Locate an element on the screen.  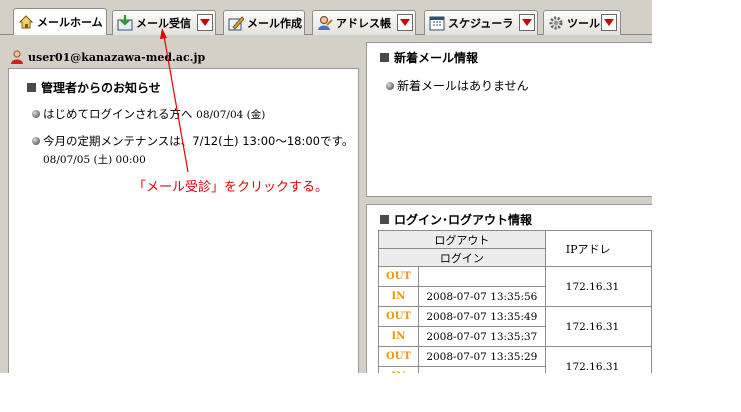
tab-label: メールホーム is located at coordinates (70, 22).